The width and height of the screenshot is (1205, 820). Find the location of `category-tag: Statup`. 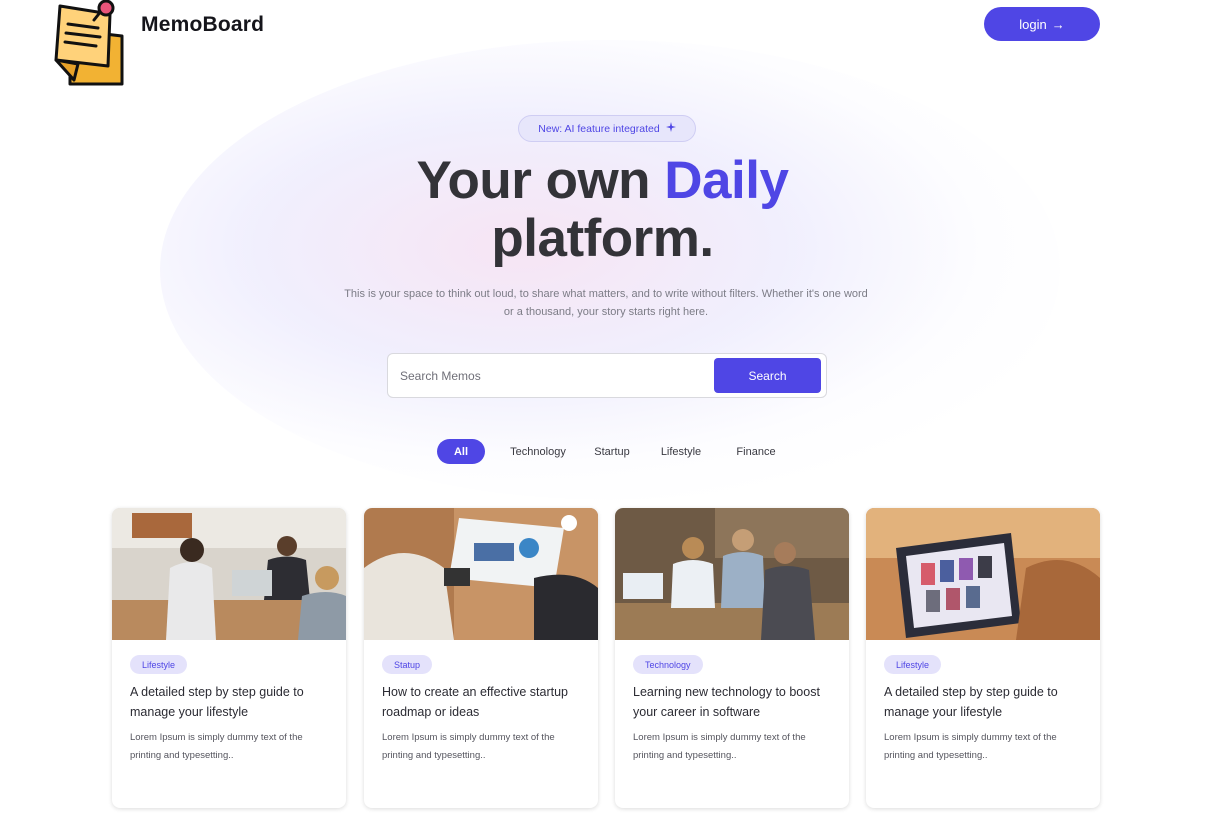

category-tag: Statup is located at coordinates (407, 664).